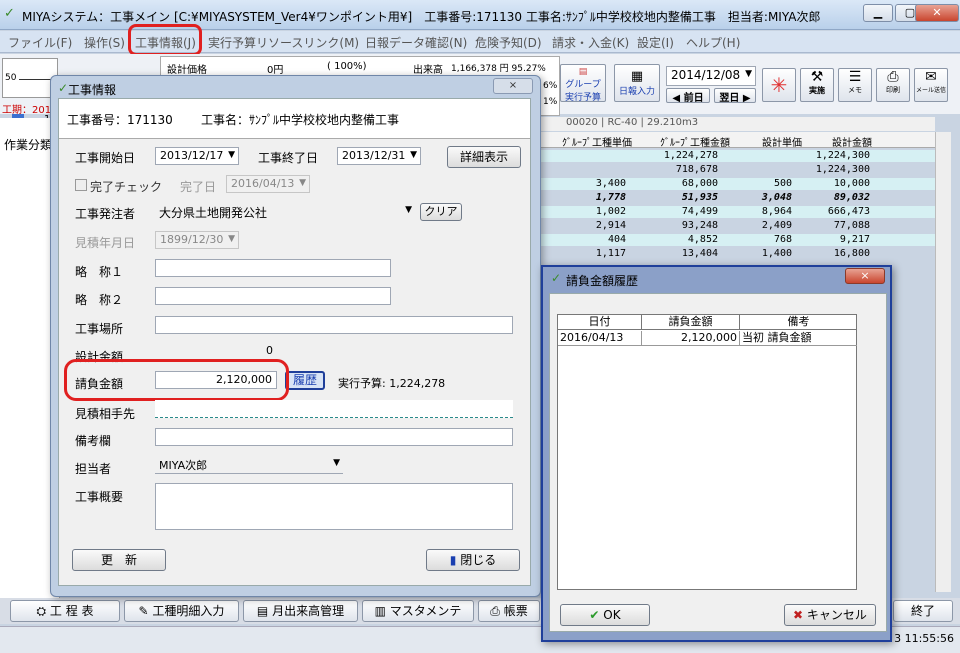  I want to click on start-date-picker: 2013/12/17 ▼, so click(197, 156).